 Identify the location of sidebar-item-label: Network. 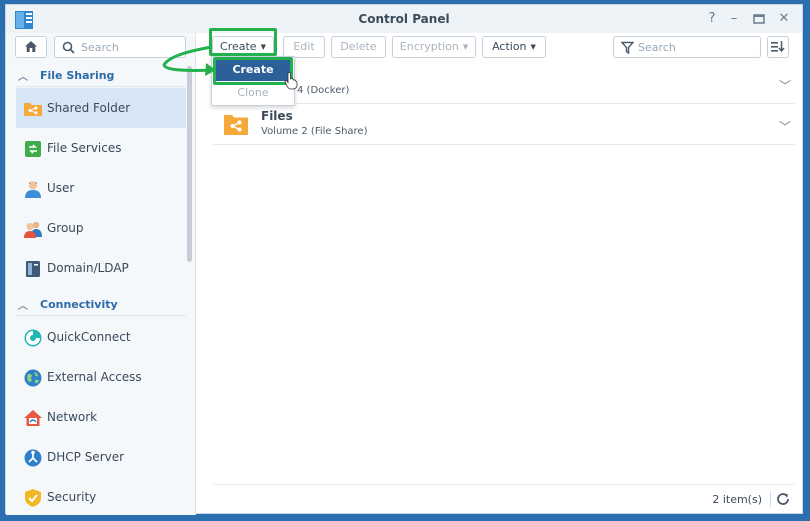
(72, 417).